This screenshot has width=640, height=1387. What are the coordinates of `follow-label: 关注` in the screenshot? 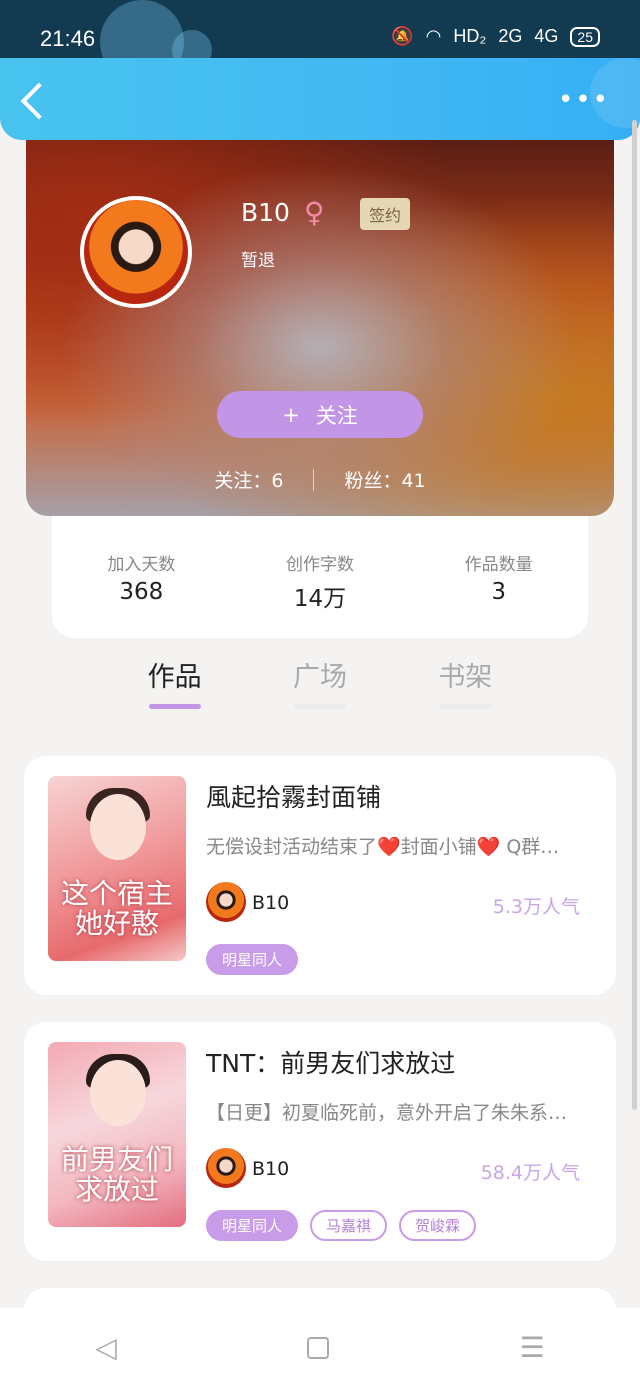 It's located at (336, 415).